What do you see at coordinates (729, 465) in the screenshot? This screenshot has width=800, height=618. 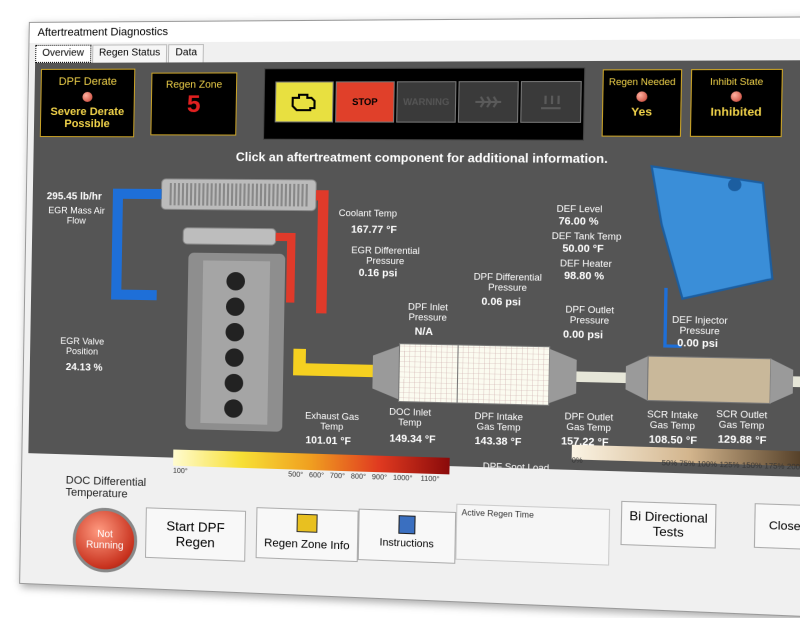 I see `soot-tick-4: 125%` at bounding box center [729, 465].